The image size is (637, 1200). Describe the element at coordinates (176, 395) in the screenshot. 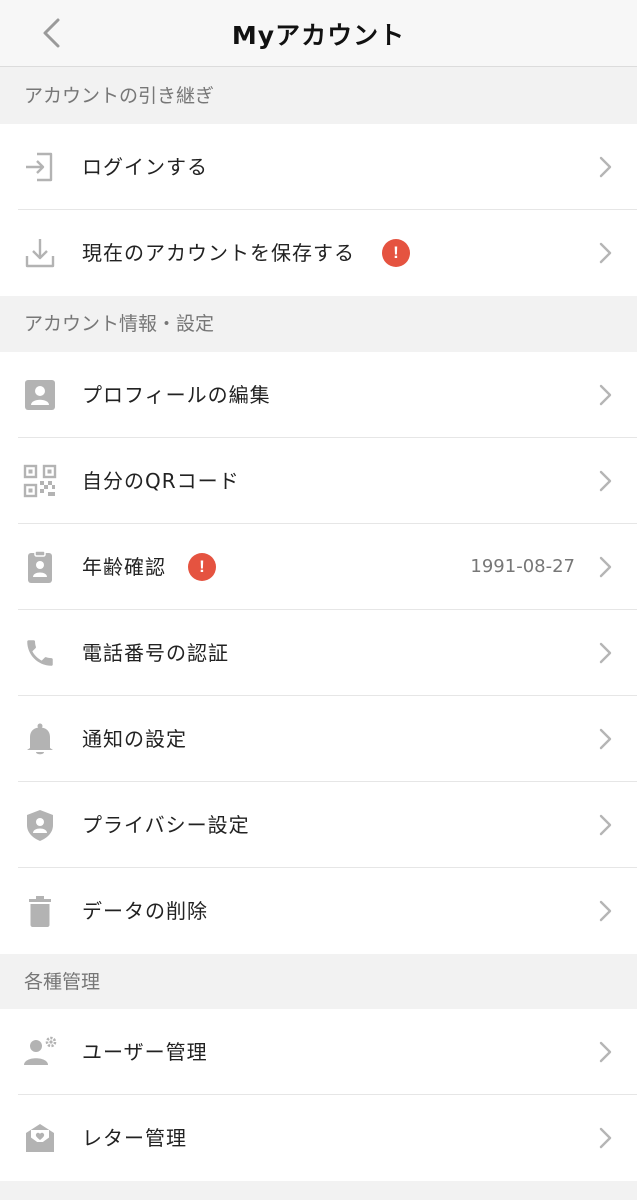

I see `menu-item-label: プロフィールの編集` at that location.